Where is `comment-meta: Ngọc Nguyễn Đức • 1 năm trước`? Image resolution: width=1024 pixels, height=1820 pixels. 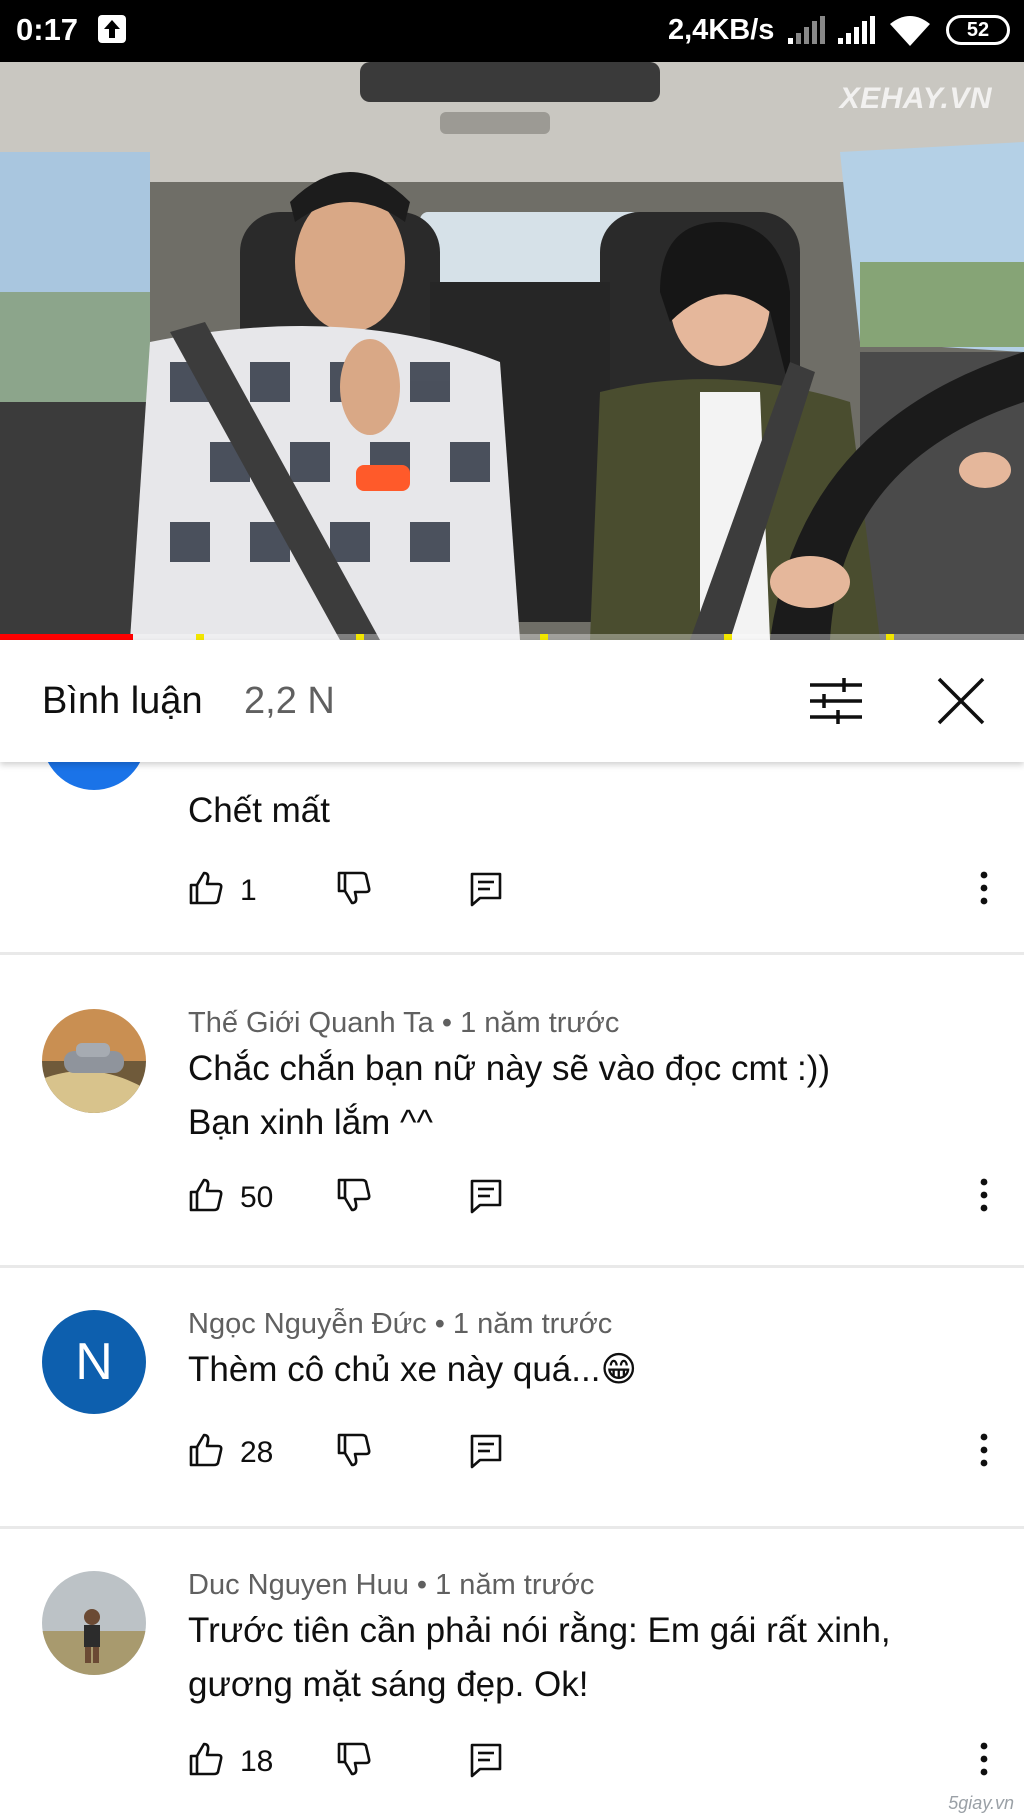
comment-meta: Ngọc Nguyễn Đức • 1 năm trước is located at coordinates (400, 1324).